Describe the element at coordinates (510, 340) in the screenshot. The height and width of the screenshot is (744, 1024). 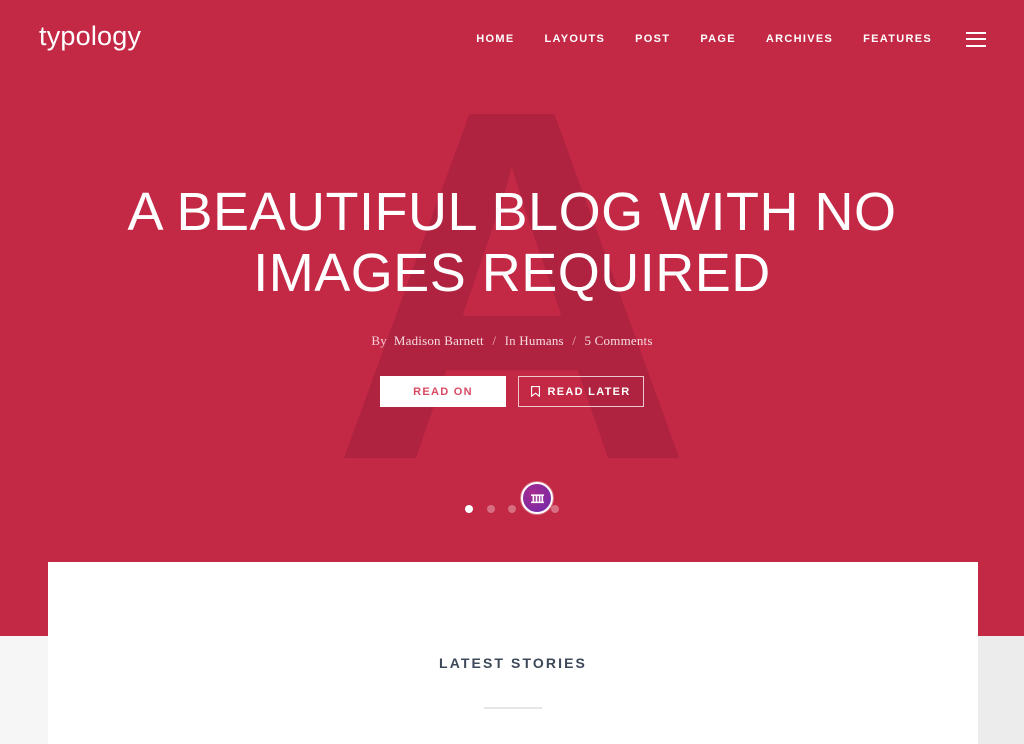
I see `meta-in-label: In` at that location.